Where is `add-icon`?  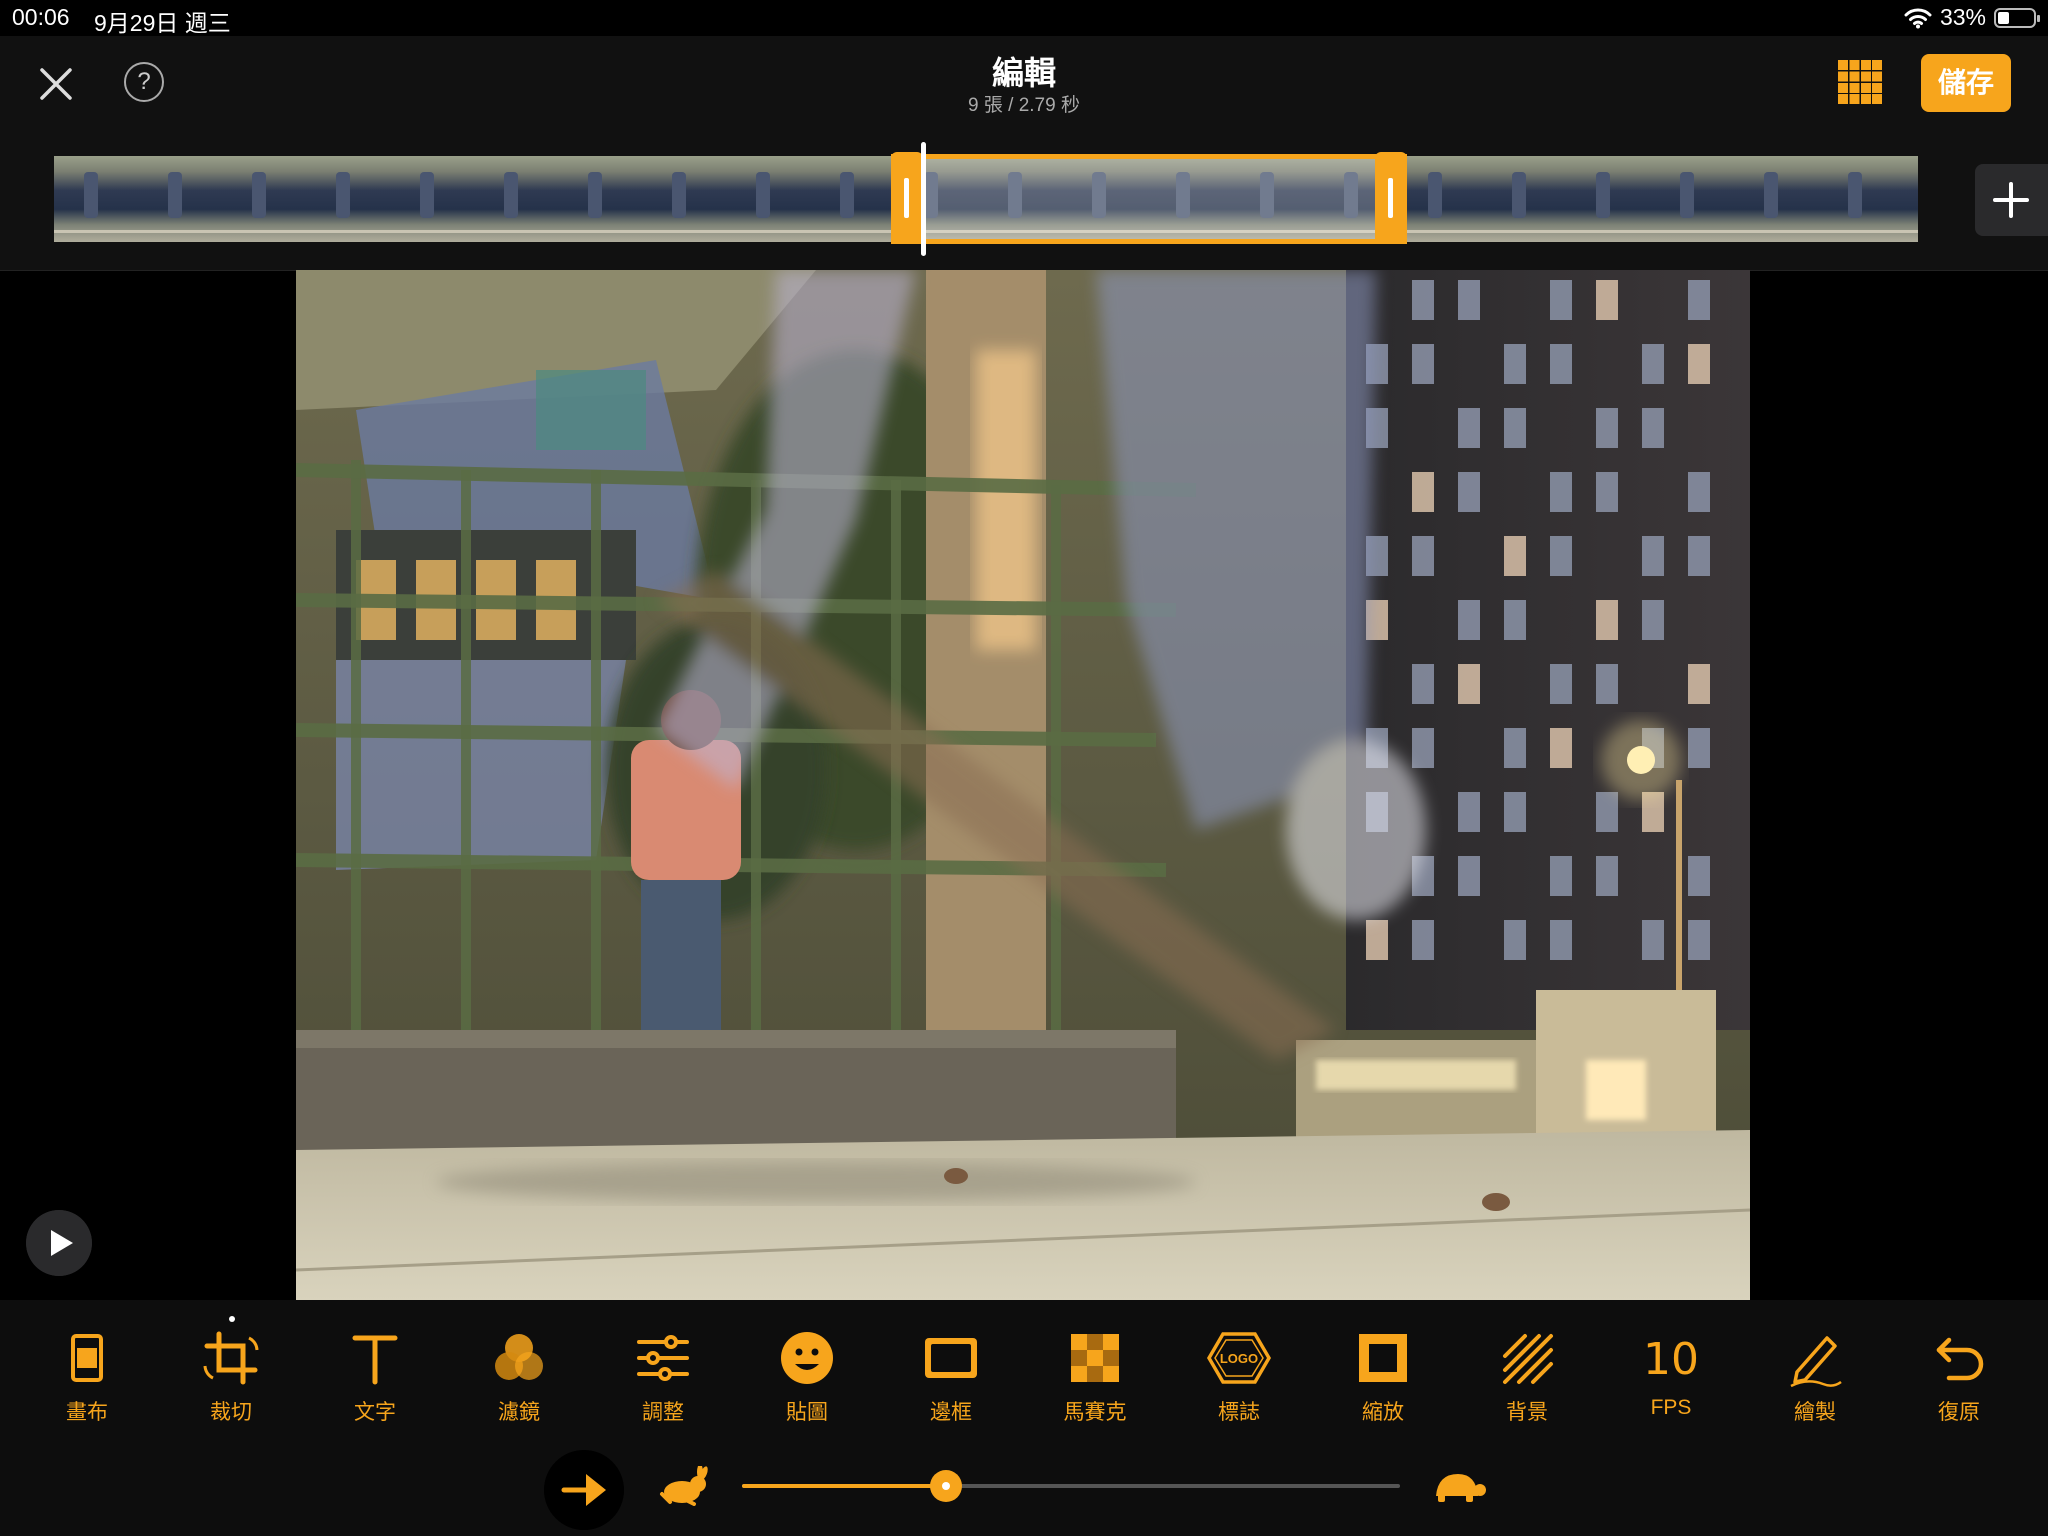 add-icon is located at coordinates (2011, 200).